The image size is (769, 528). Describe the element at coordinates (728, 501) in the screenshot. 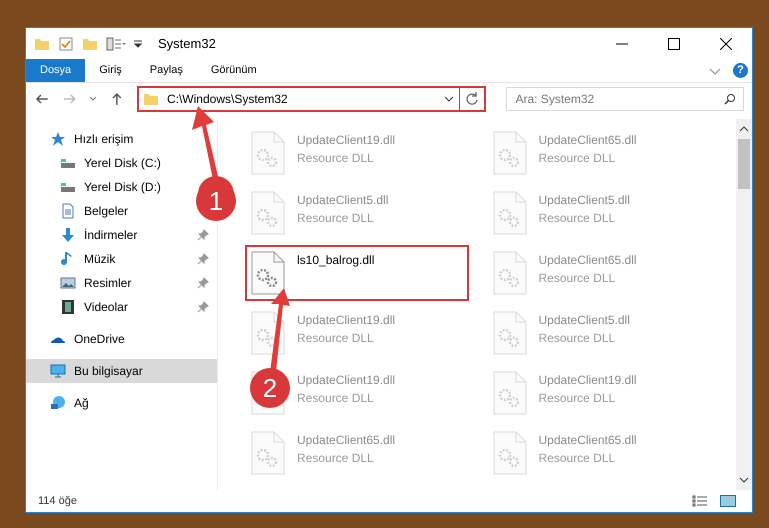

I see `large-icons-view-icon` at that location.